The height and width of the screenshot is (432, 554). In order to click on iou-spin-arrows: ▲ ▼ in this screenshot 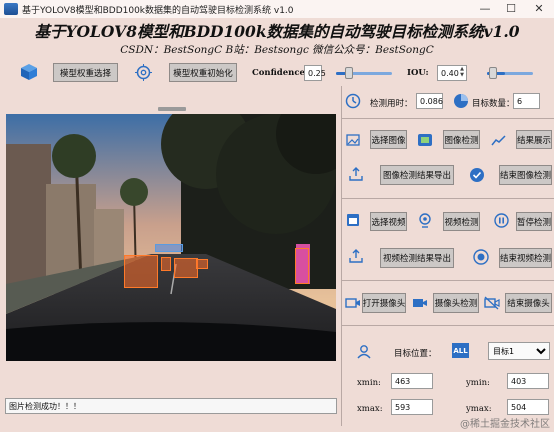, I will do `click(462, 72)`.